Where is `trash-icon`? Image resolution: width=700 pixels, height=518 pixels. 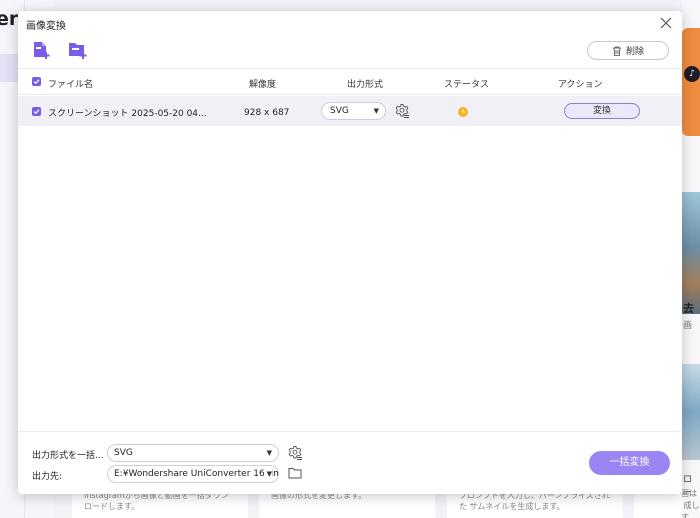
trash-icon is located at coordinates (616, 51).